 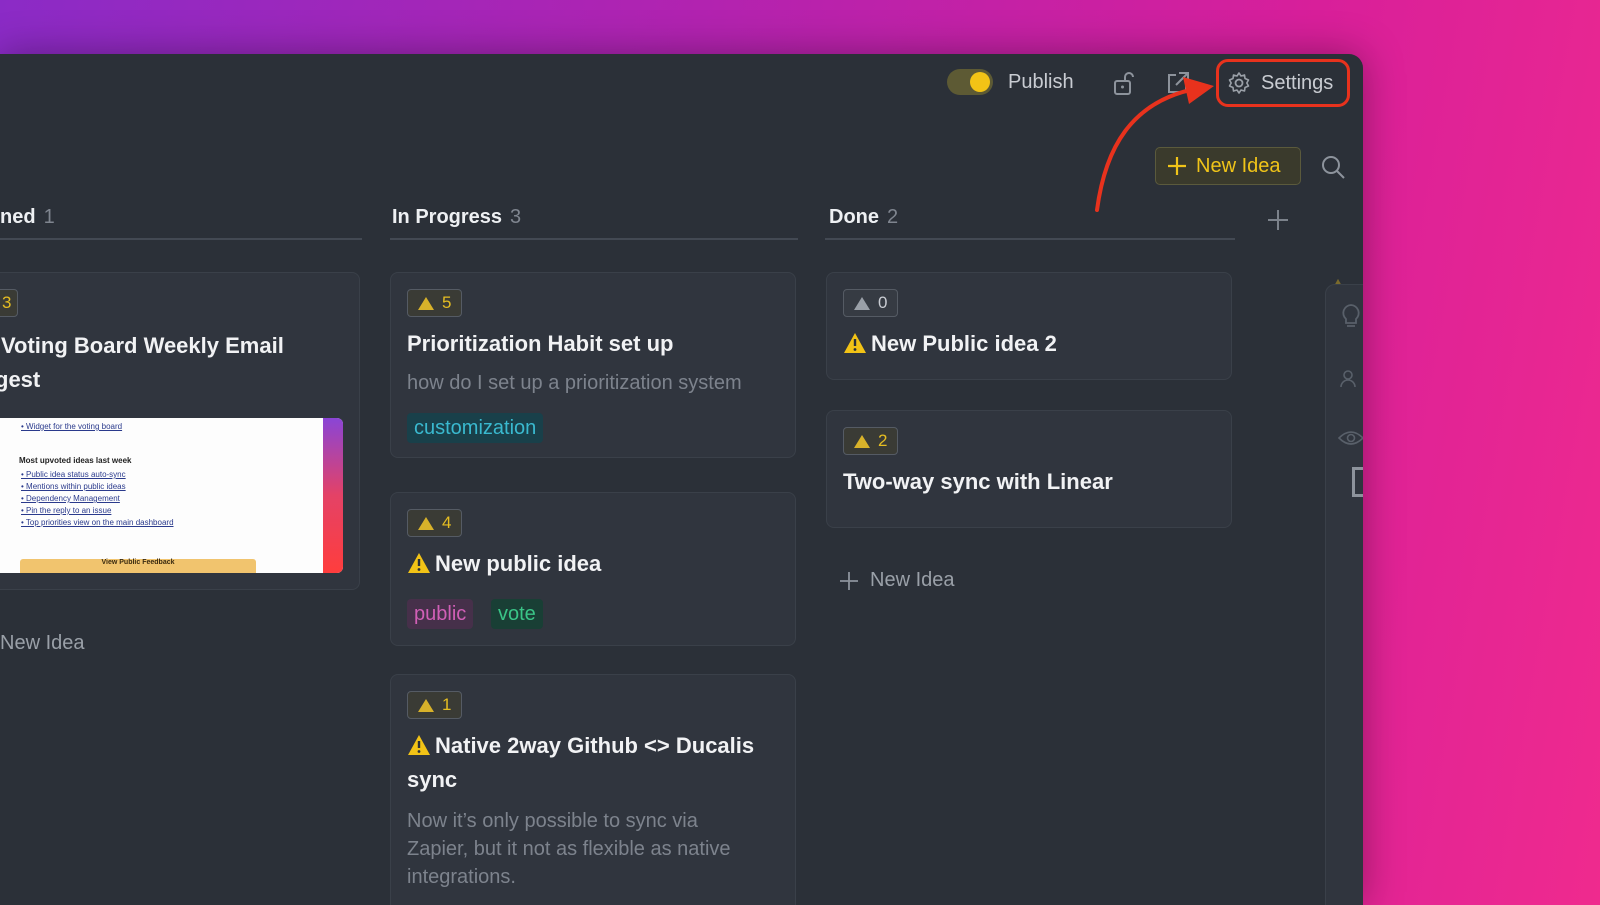 What do you see at coordinates (595, 745) in the screenshot?
I see `card-title-text: Native 2way Github <> Ducalis` at bounding box center [595, 745].